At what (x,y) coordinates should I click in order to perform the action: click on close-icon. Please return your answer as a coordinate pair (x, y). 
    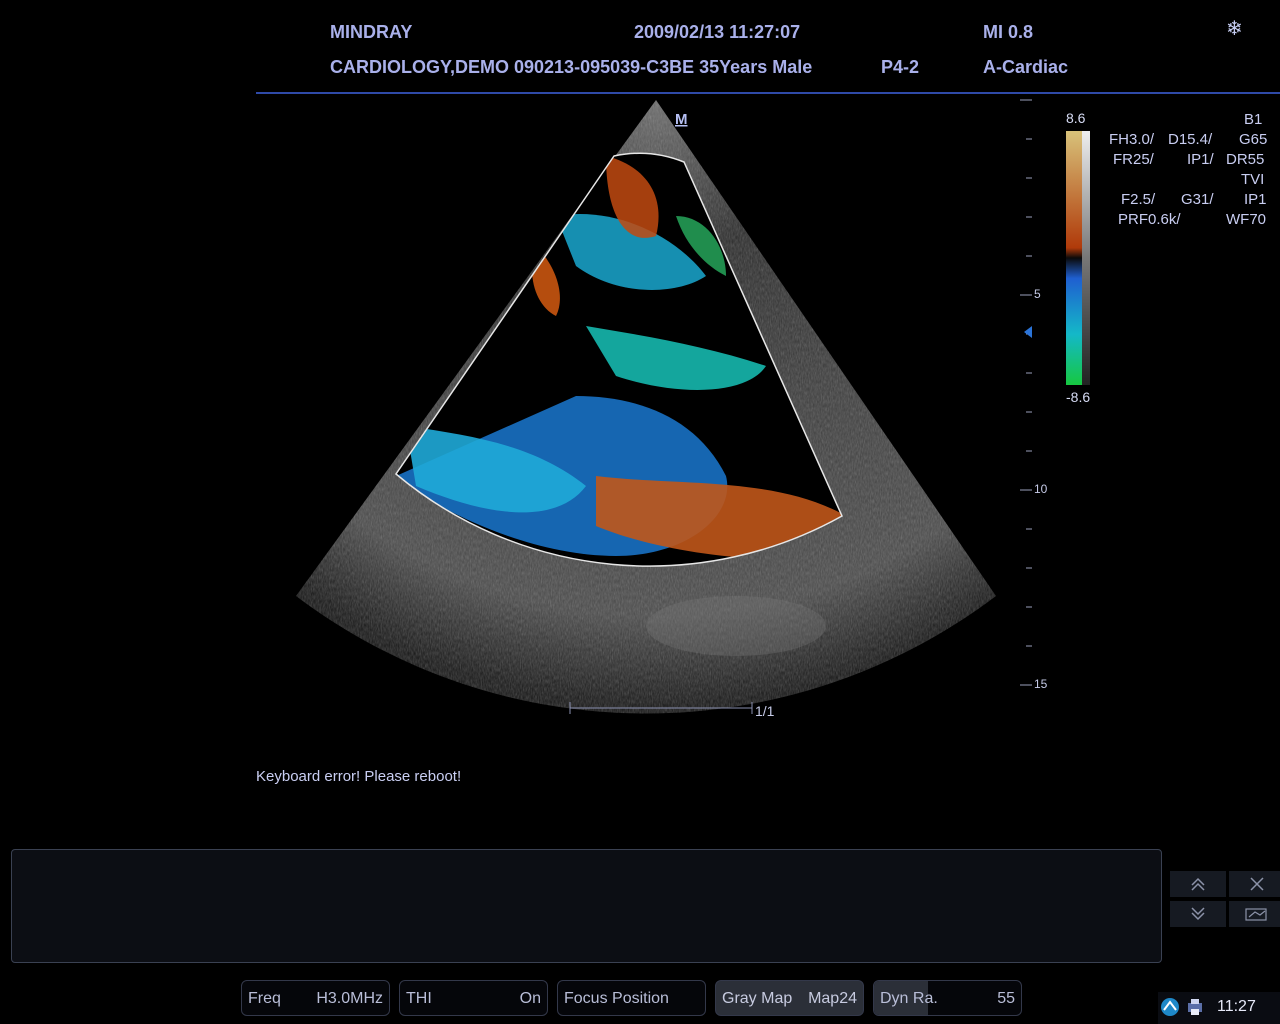
    Looking at the image, I should click on (1257, 884).